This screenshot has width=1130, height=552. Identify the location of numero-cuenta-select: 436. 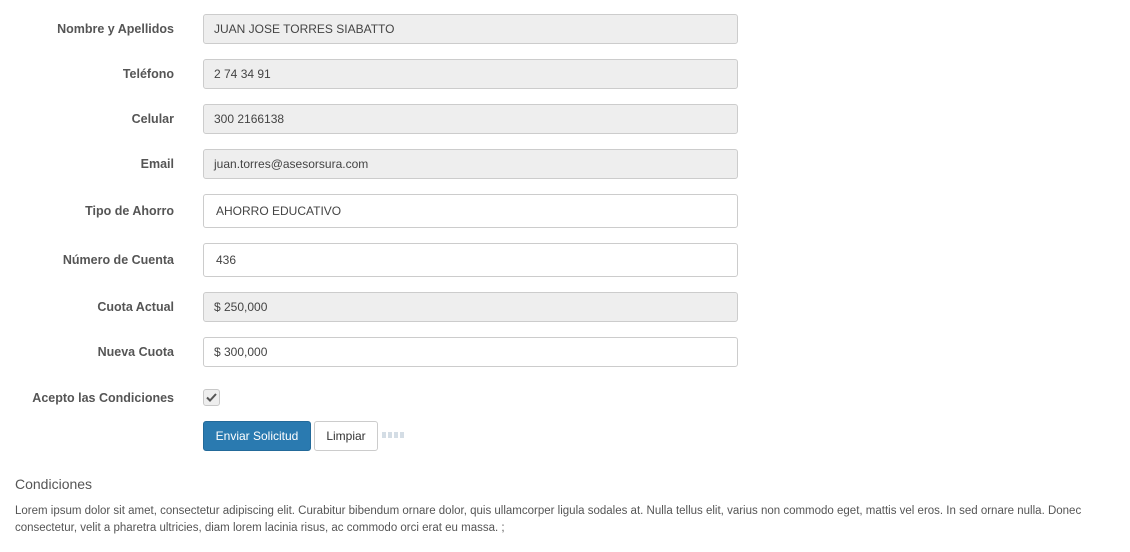
(470, 260).